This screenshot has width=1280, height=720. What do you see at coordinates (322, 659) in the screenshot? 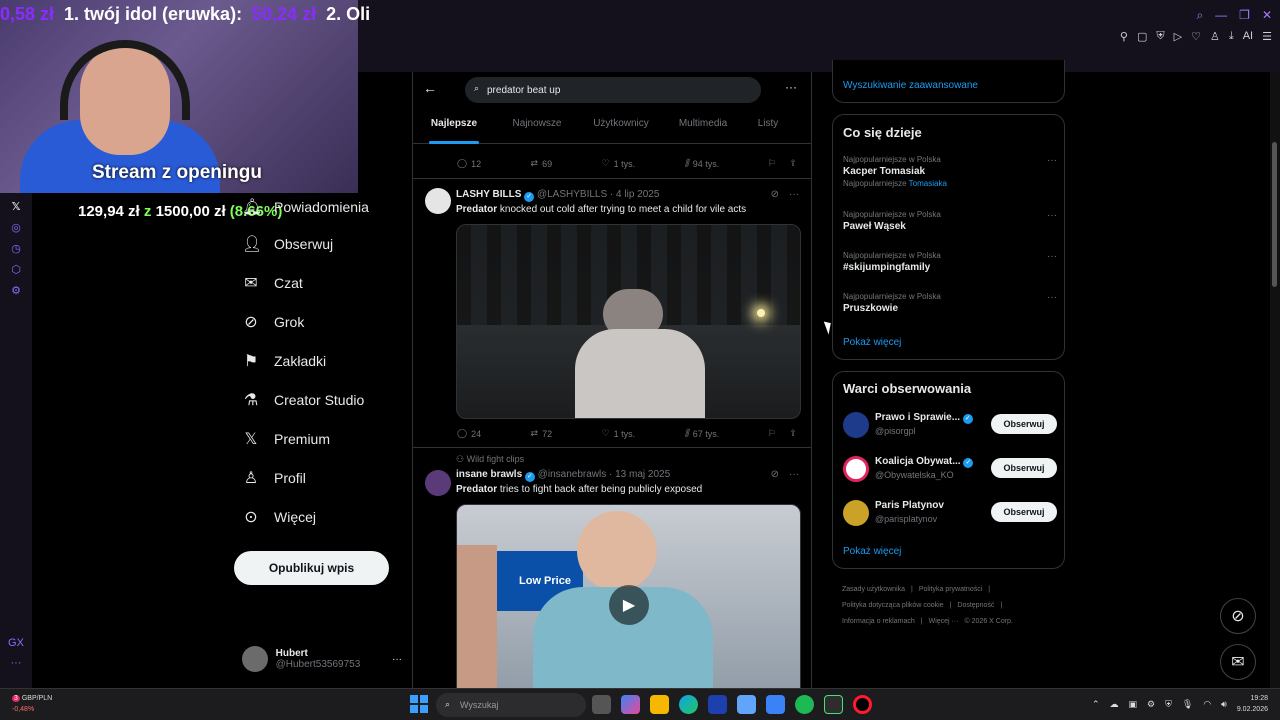
I see `account-switcher: Hubert @Hubert53569753 ···` at bounding box center [322, 659].